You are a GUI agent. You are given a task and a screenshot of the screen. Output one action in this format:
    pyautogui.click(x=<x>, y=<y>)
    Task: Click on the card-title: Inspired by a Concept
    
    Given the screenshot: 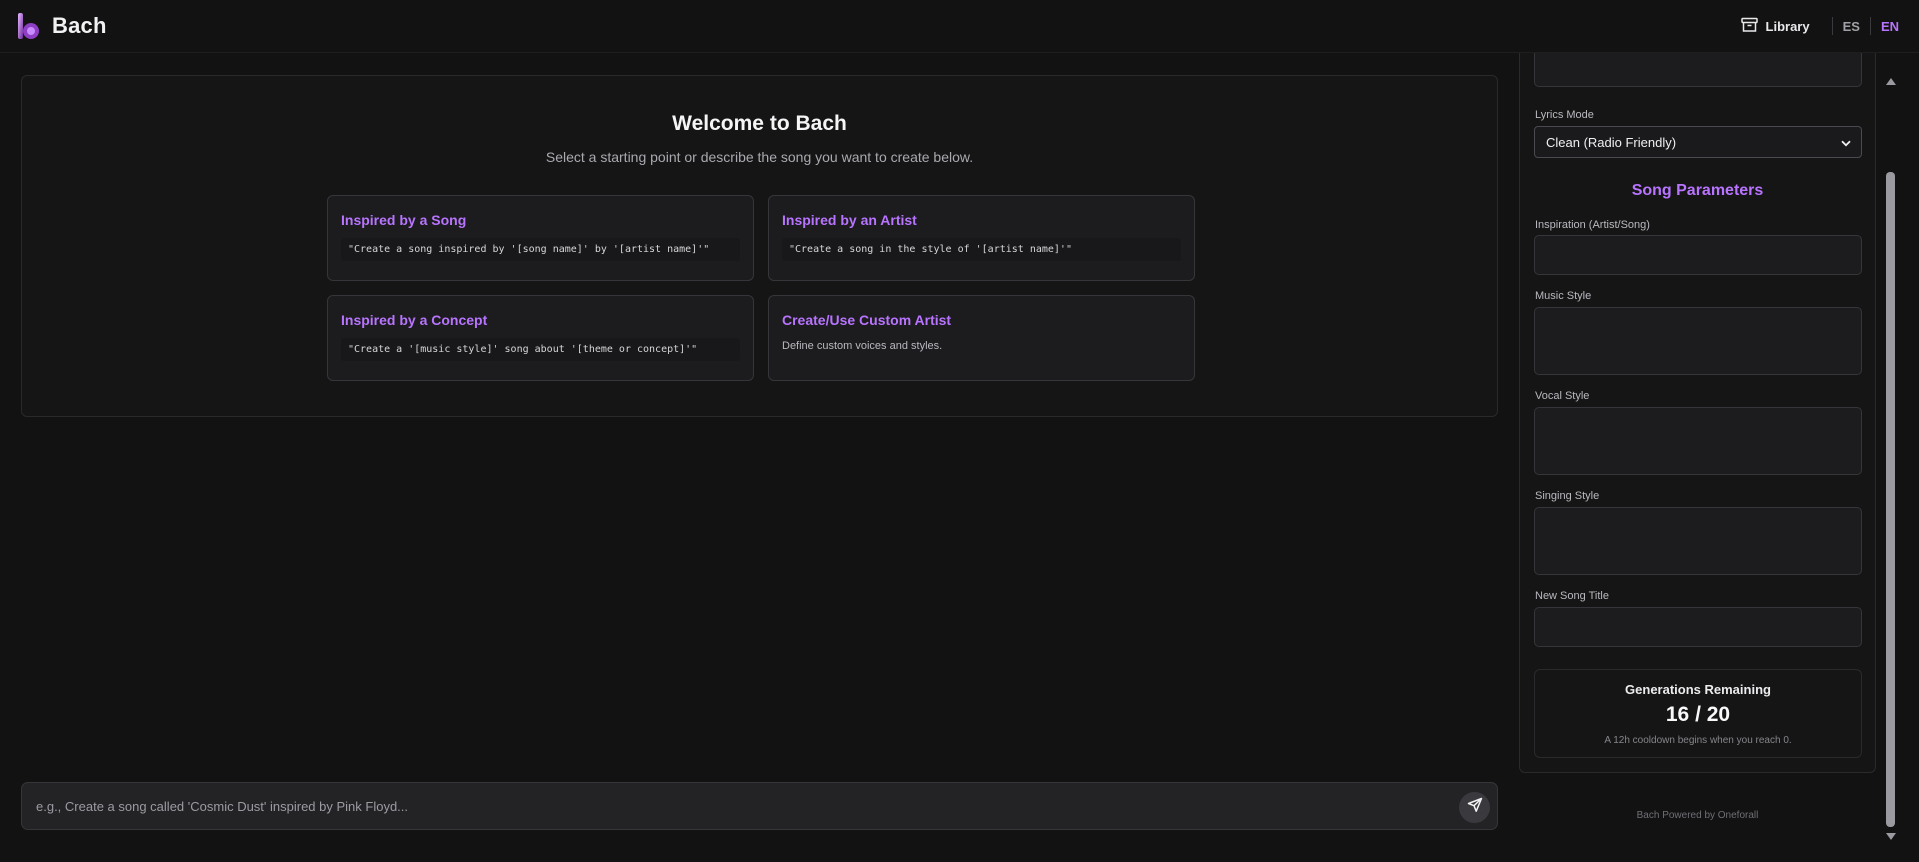 What is the action you would take?
    pyautogui.click(x=414, y=320)
    